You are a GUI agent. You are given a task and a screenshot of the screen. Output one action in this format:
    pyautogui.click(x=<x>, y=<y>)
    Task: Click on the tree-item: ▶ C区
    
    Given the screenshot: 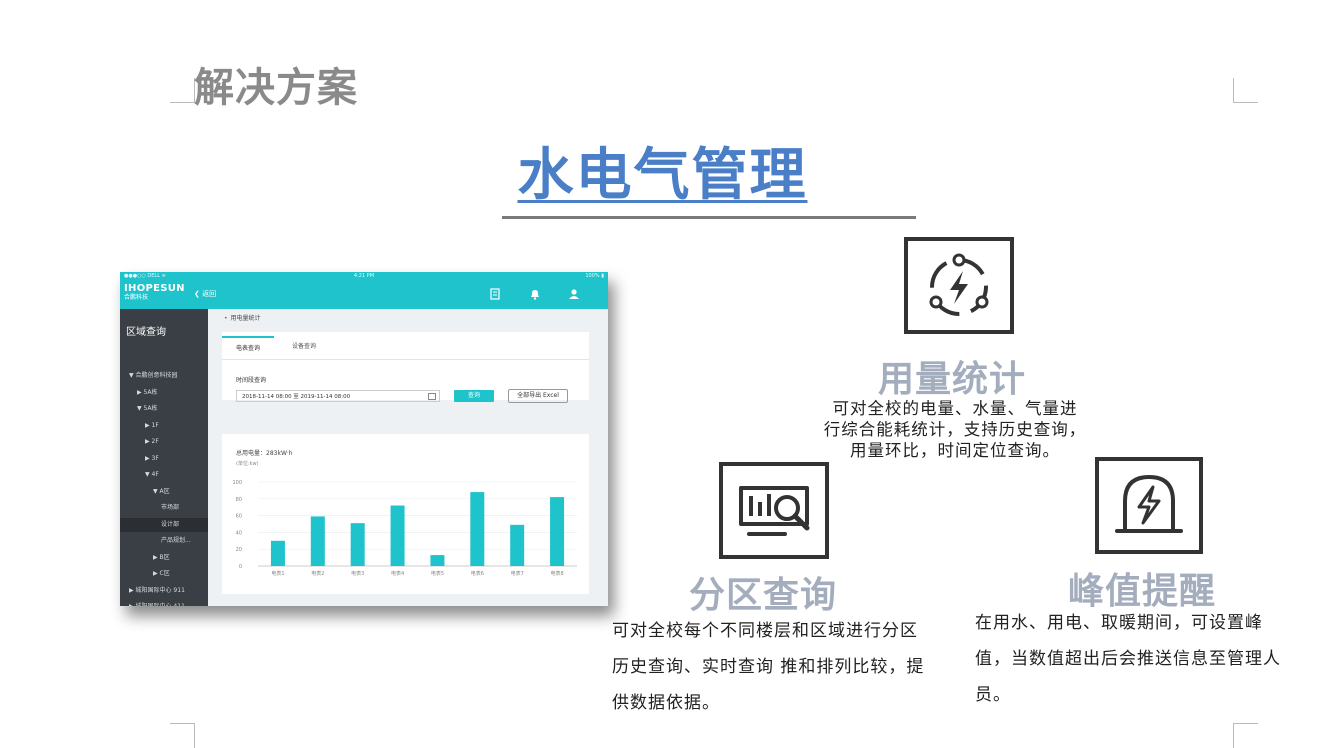 What is the action you would take?
    pyautogui.click(x=164, y=574)
    